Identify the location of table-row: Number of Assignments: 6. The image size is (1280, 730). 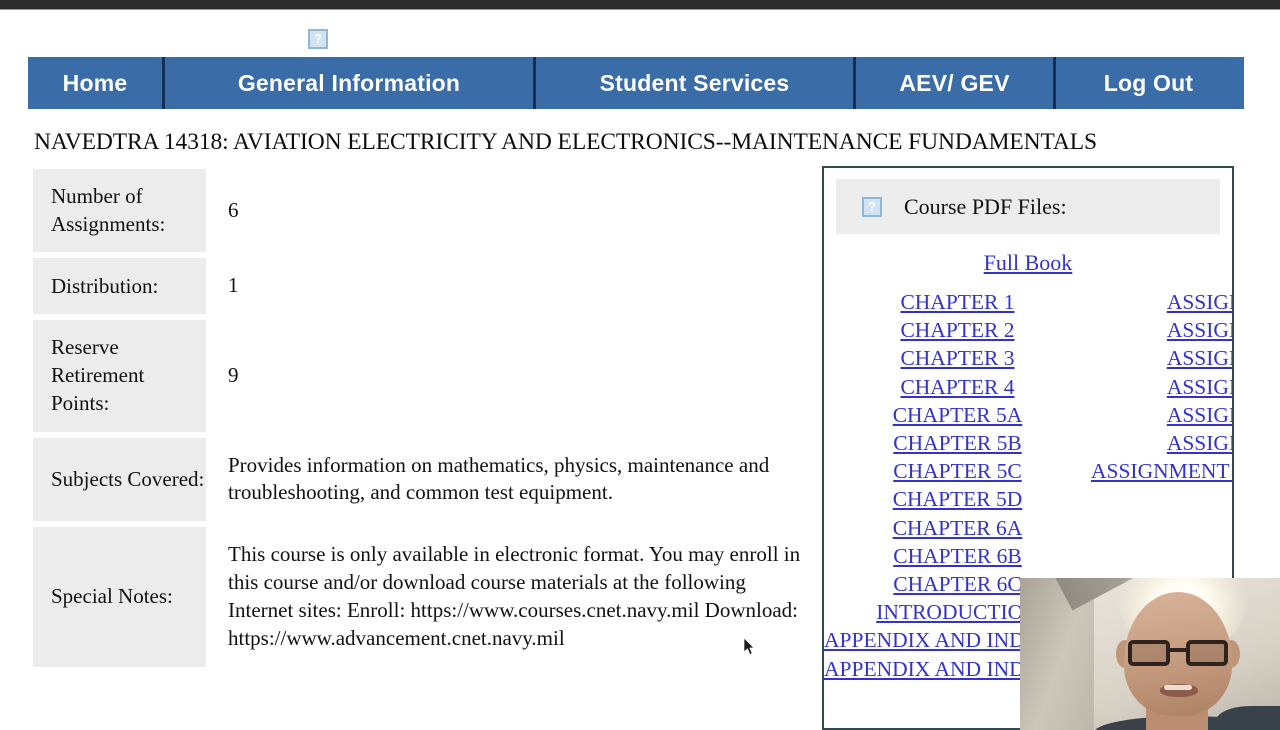
(420, 211).